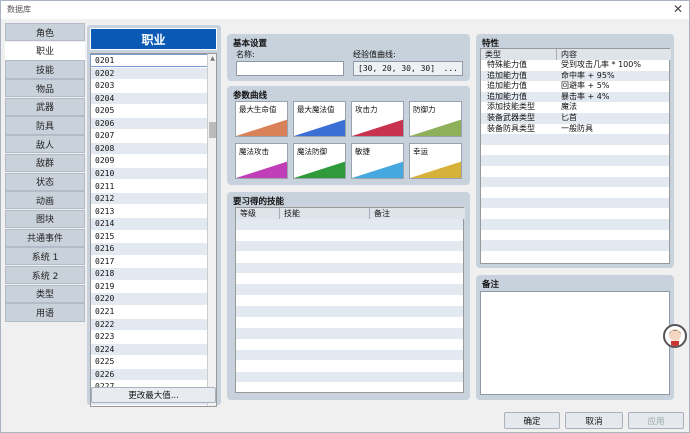  Describe the element at coordinates (678, 9) in the screenshot. I see `close-icon: ✕` at that location.